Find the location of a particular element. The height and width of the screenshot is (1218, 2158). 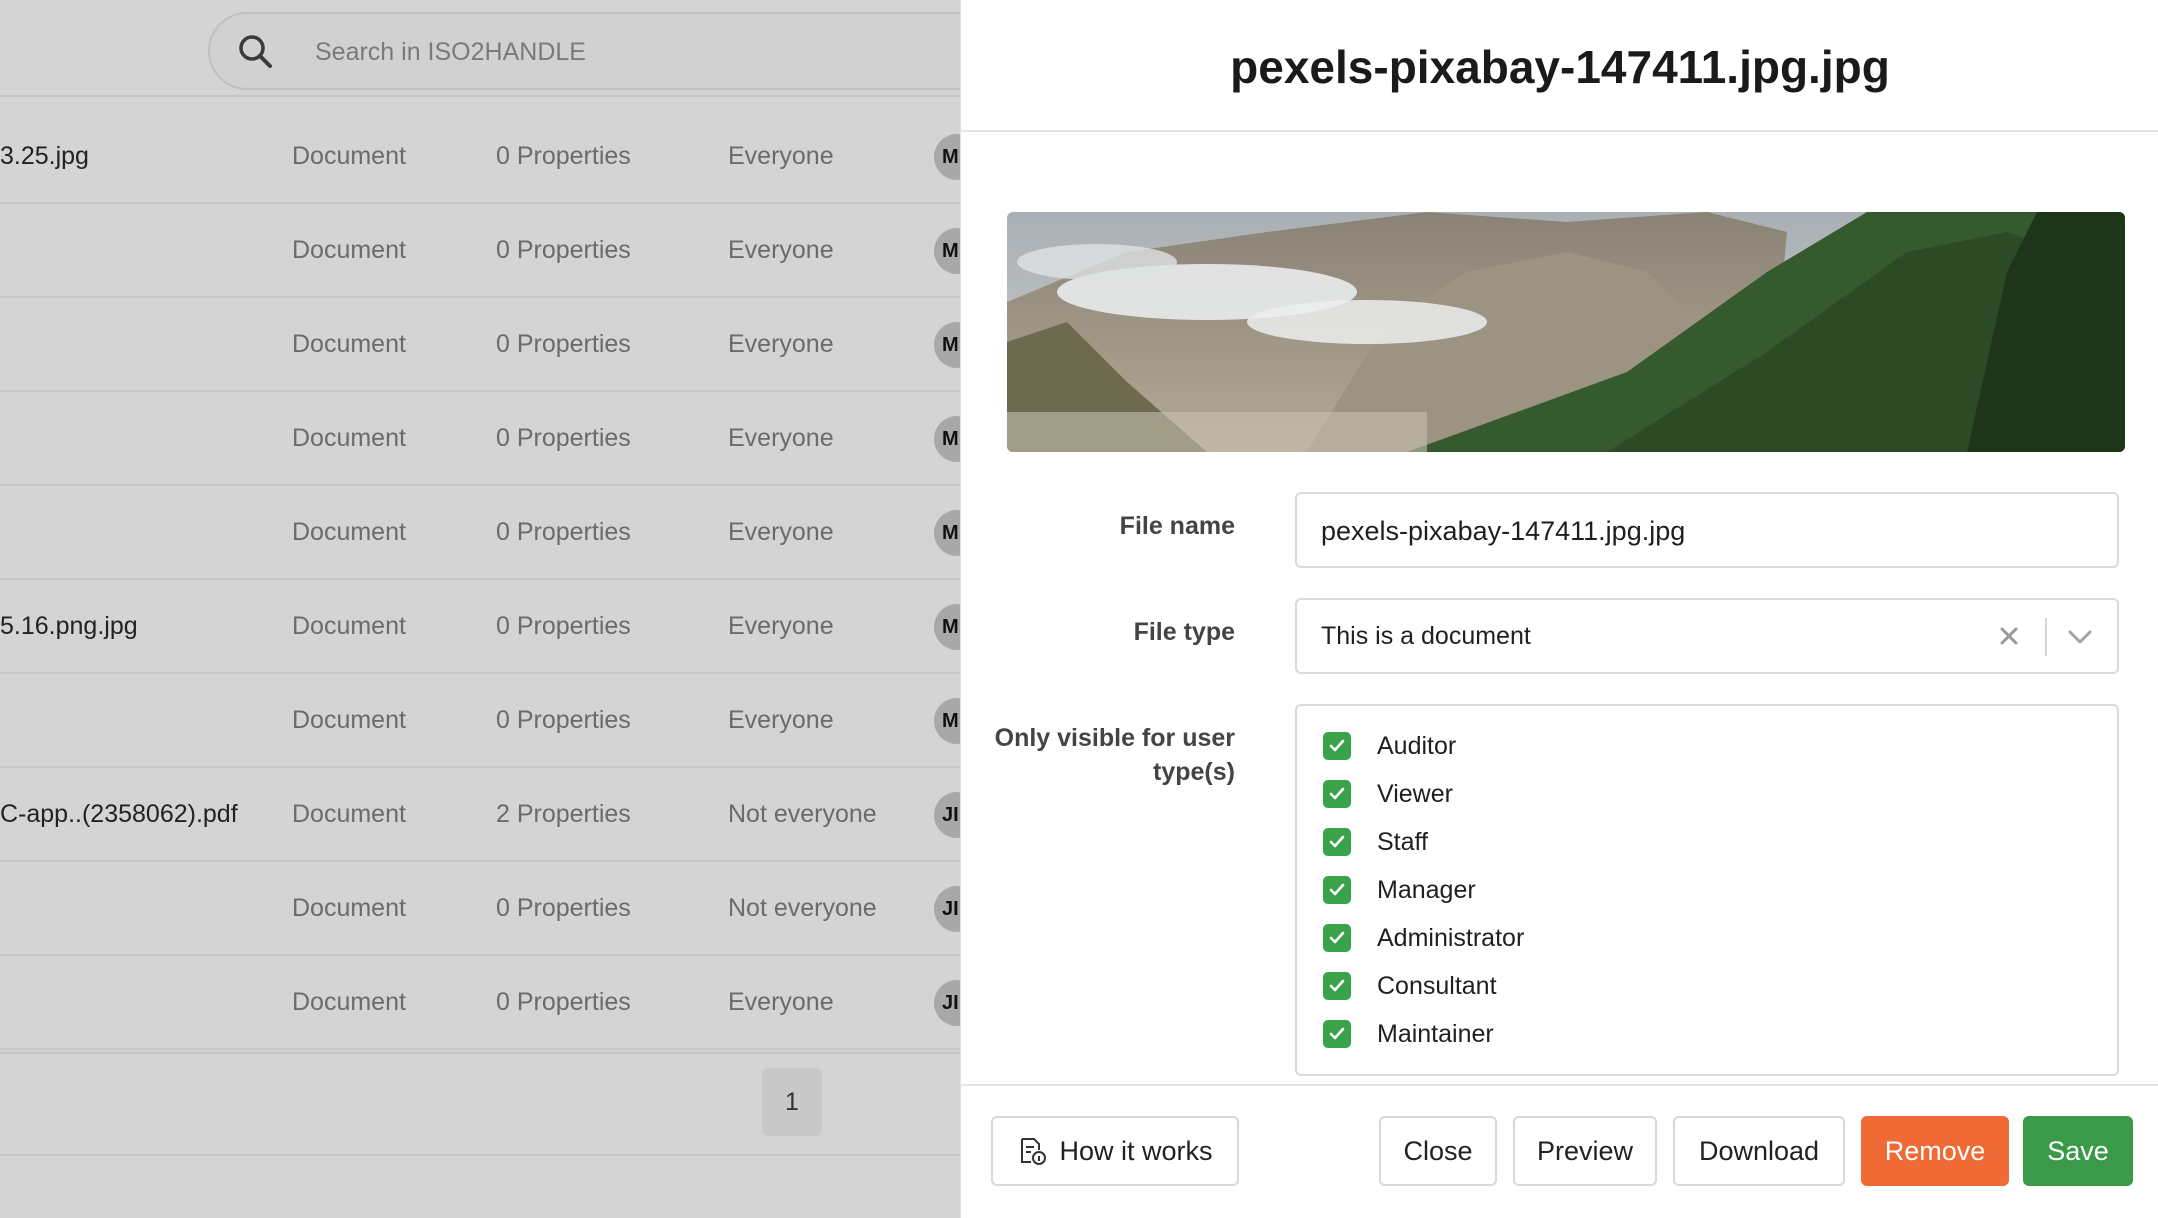

visible-user-types-label-line1: Only visible for user is located at coordinates (1114, 738).